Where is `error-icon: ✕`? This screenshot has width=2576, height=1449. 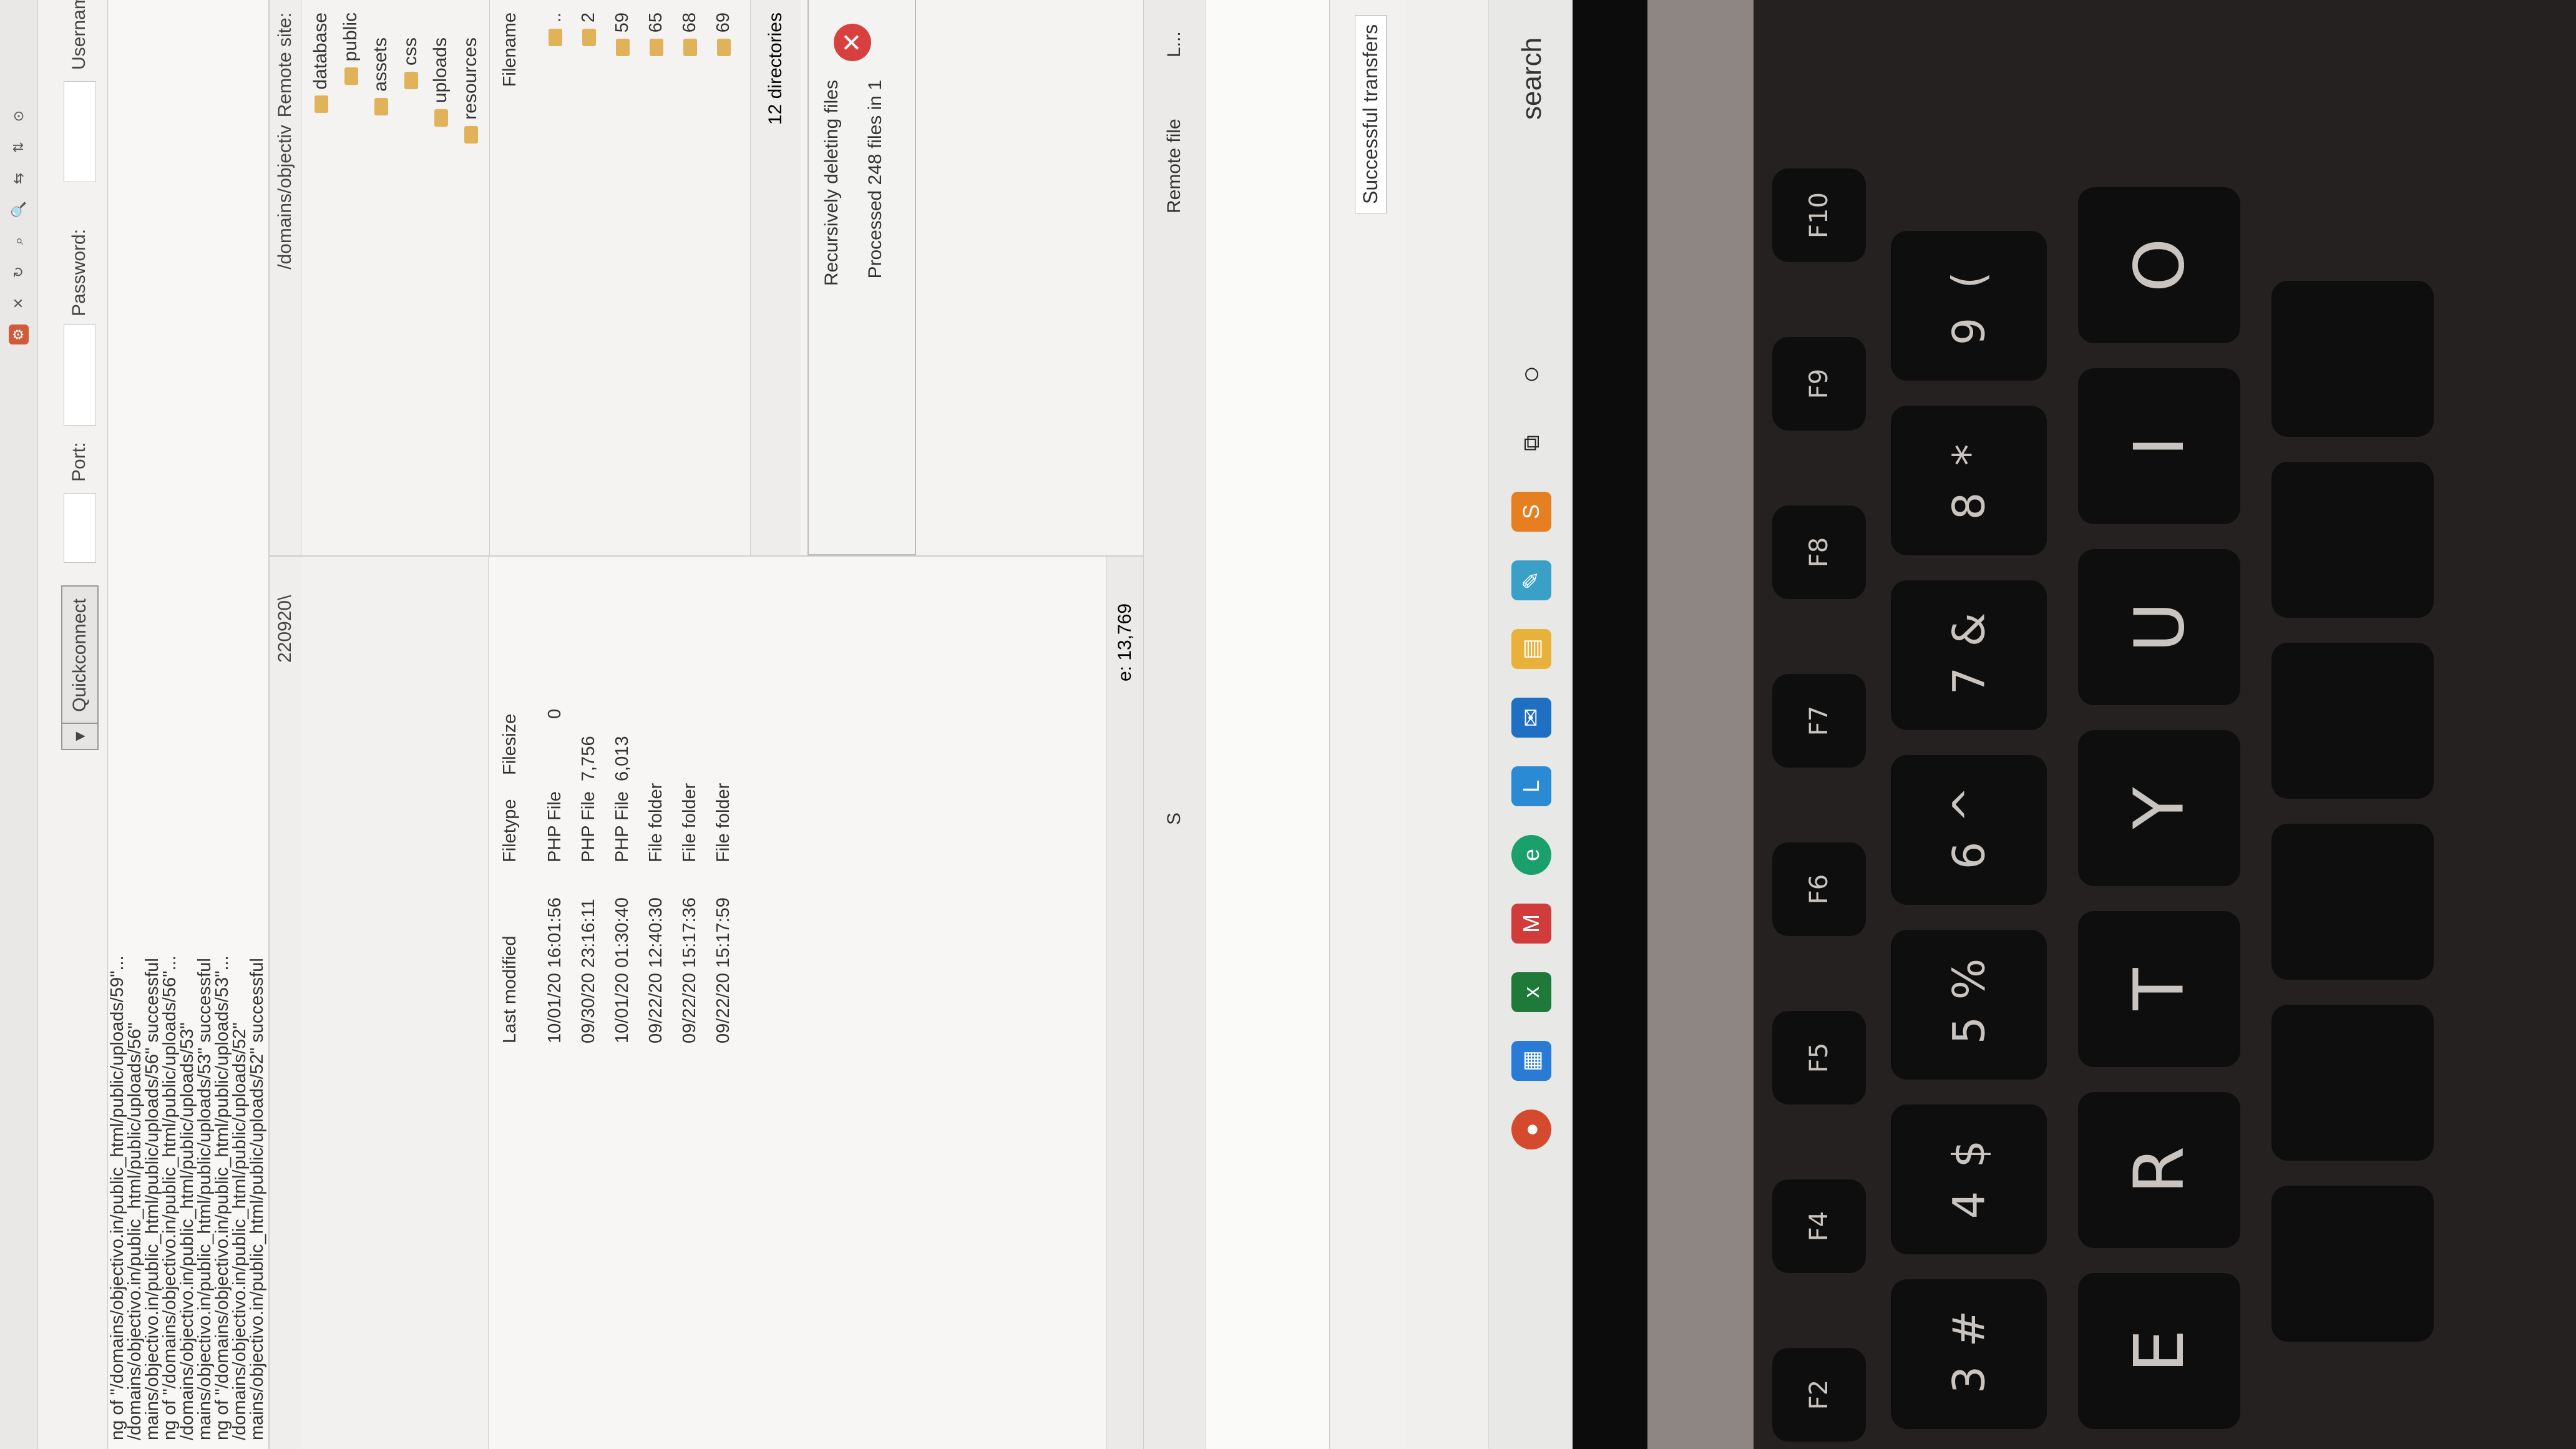
error-icon: ✕ is located at coordinates (852, 42).